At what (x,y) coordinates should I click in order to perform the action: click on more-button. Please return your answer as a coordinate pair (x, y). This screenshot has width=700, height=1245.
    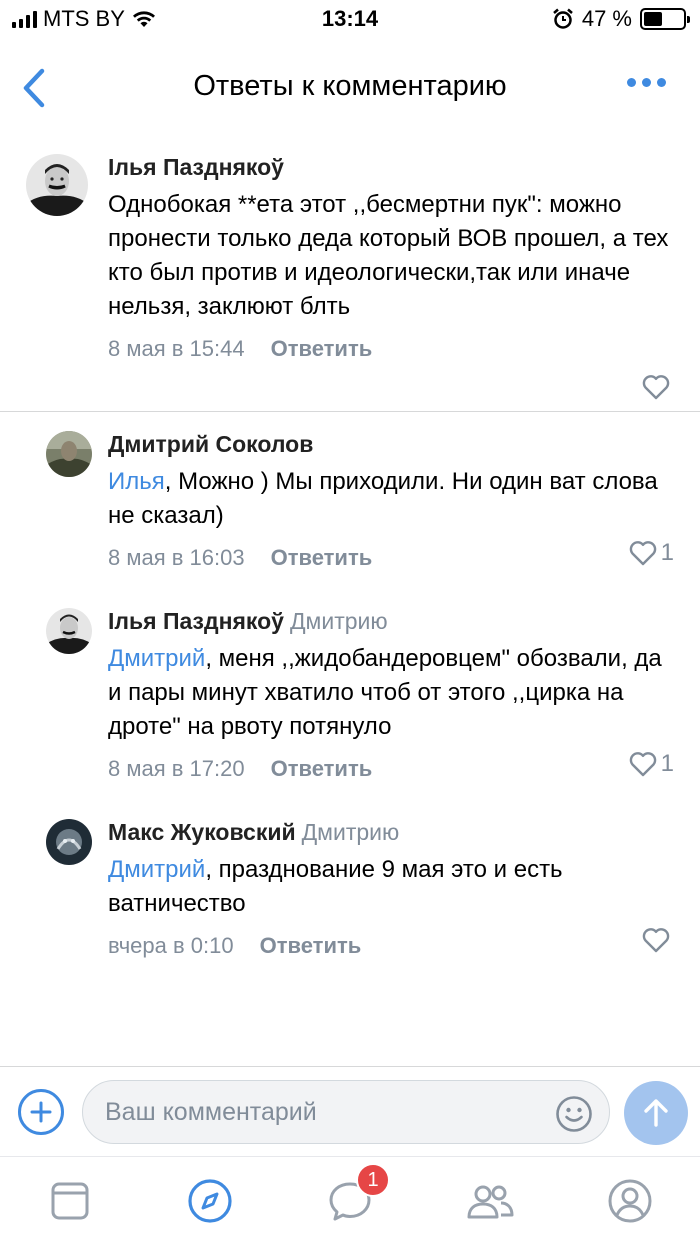
    Looking at the image, I should click on (646, 82).